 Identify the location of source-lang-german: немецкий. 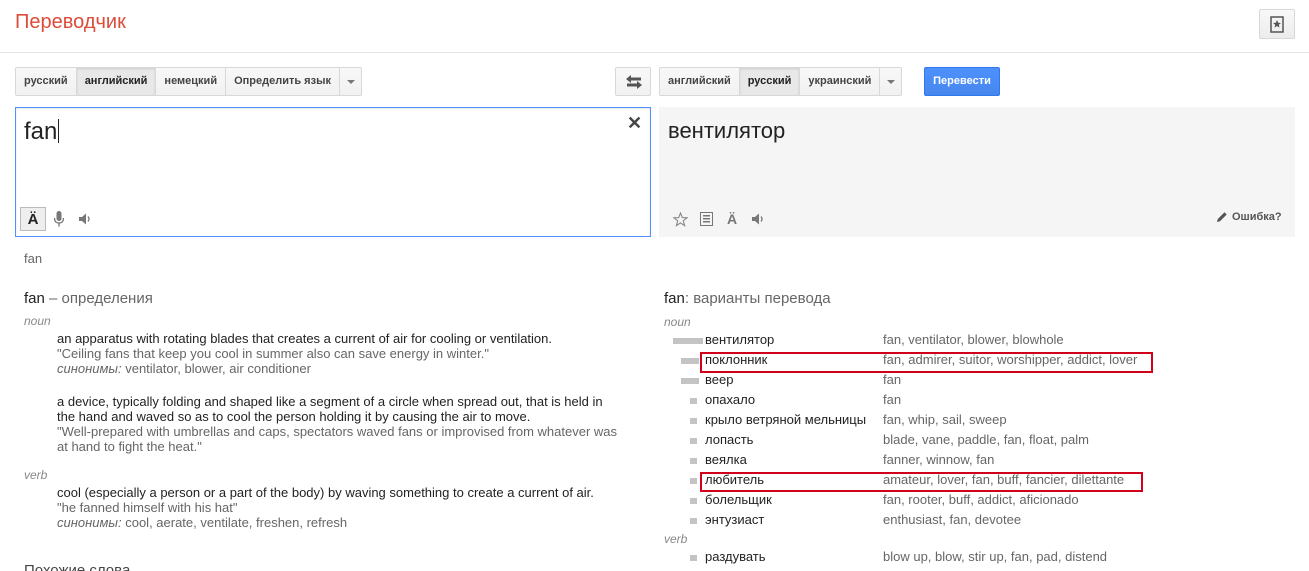
(191, 81).